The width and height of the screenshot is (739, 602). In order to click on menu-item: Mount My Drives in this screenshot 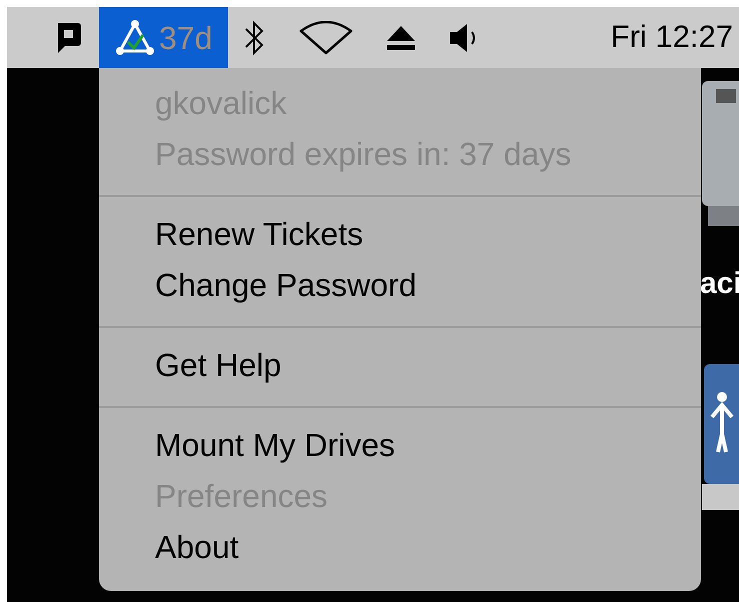, I will do `click(400, 445)`.